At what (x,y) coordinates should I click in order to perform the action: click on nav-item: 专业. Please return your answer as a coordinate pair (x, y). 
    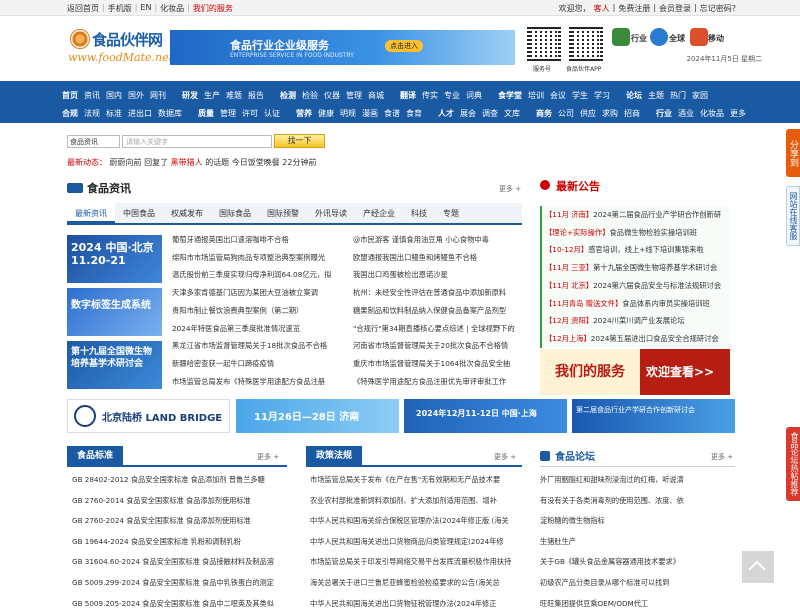
    Looking at the image, I should click on (452, 95).